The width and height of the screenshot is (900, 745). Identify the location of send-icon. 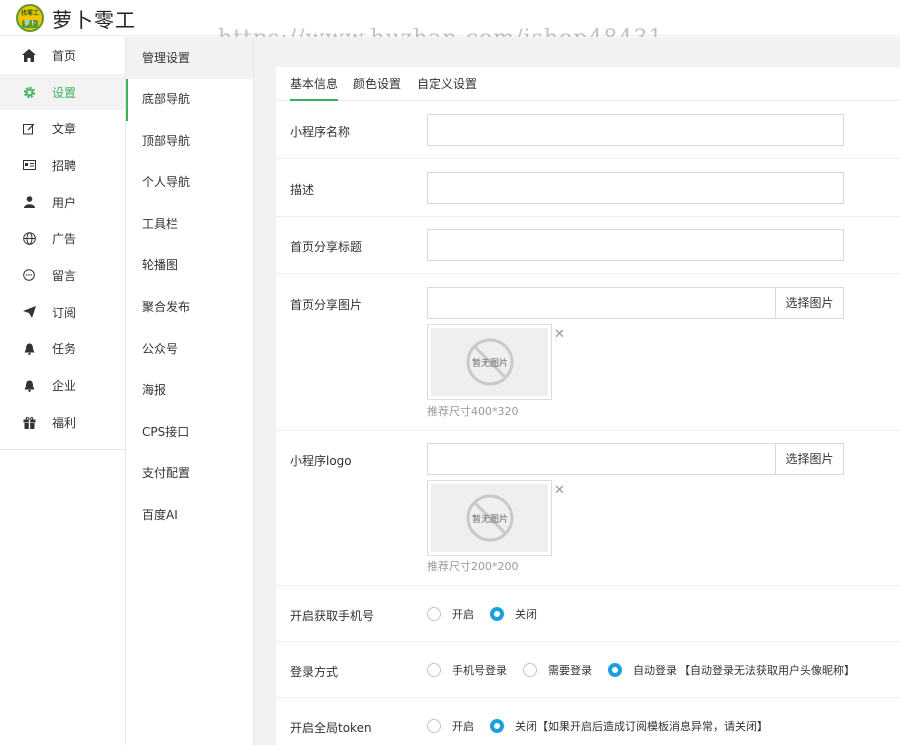
(29, 312).